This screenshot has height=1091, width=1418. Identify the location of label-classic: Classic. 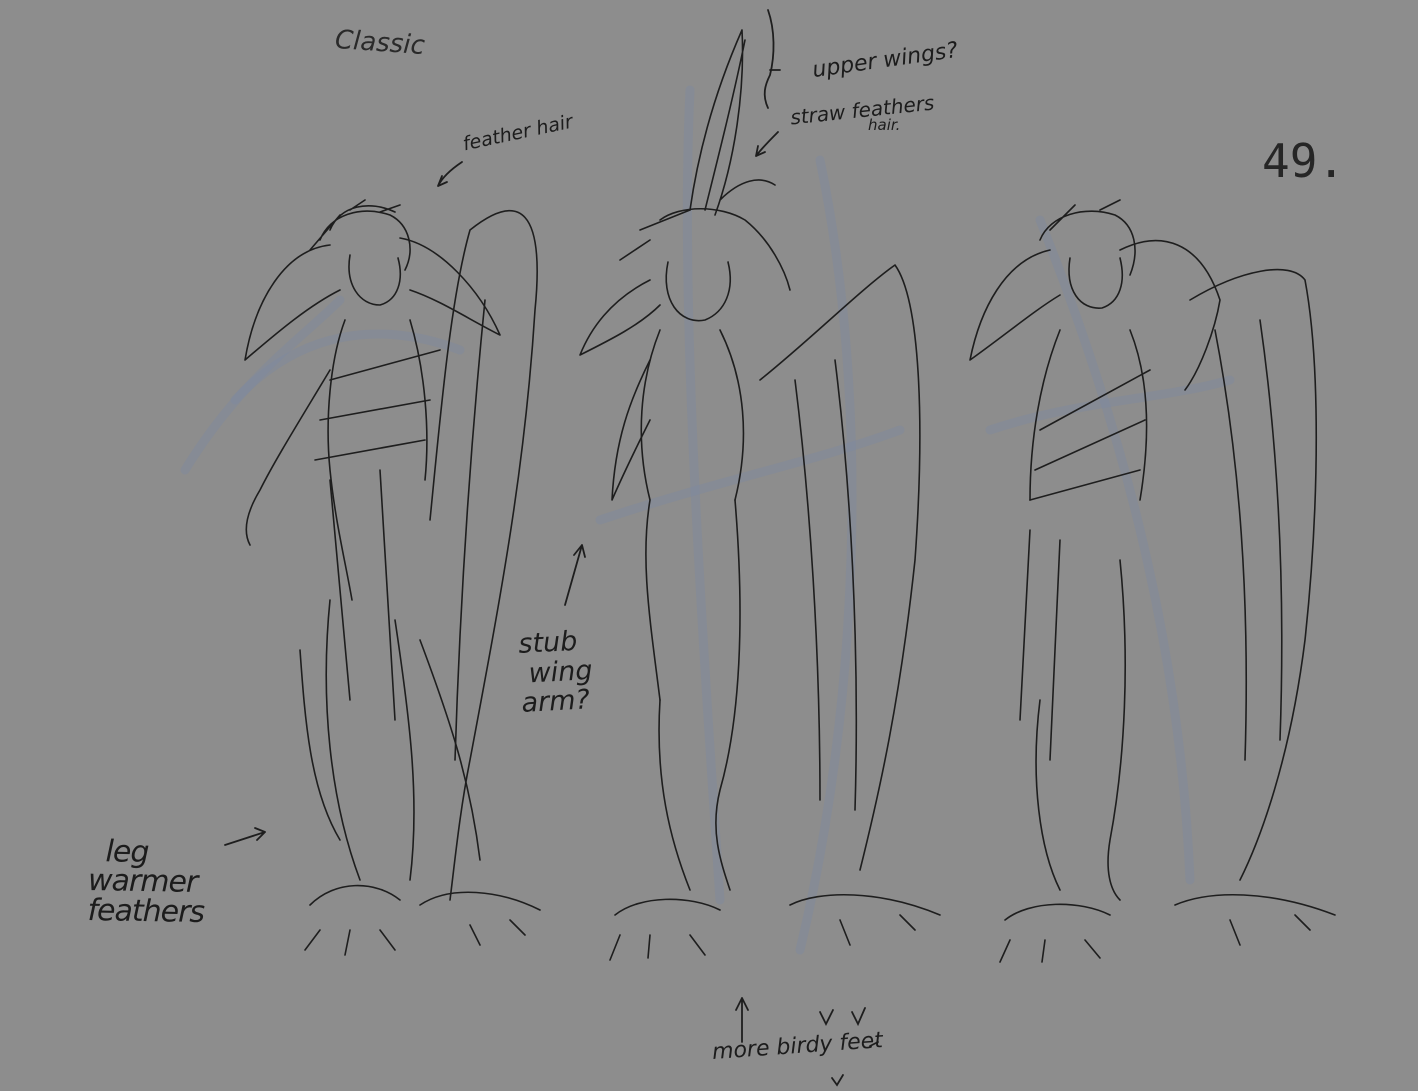
(380, 43).